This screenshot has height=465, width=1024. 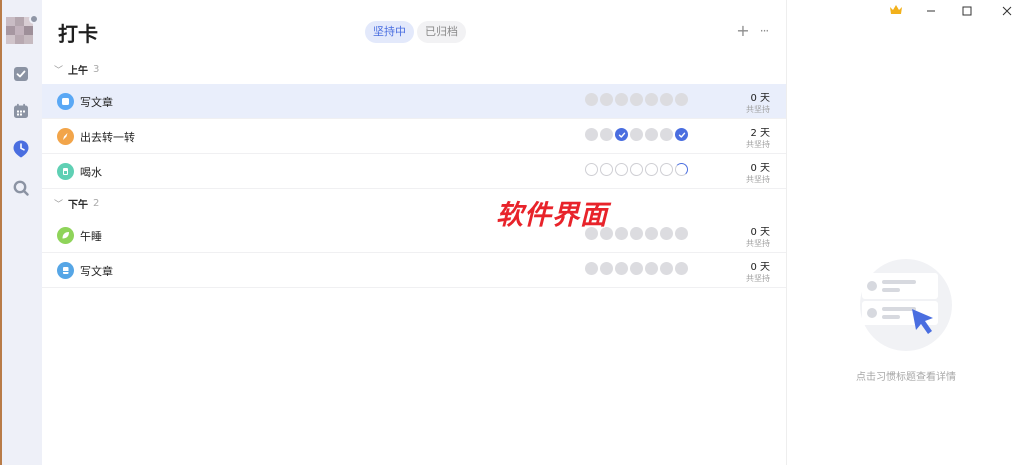 What do you see at coordinates (107, 137) in the screenshot?
I see `habit-title: 出去转一转` at bounding box center [107, 137].